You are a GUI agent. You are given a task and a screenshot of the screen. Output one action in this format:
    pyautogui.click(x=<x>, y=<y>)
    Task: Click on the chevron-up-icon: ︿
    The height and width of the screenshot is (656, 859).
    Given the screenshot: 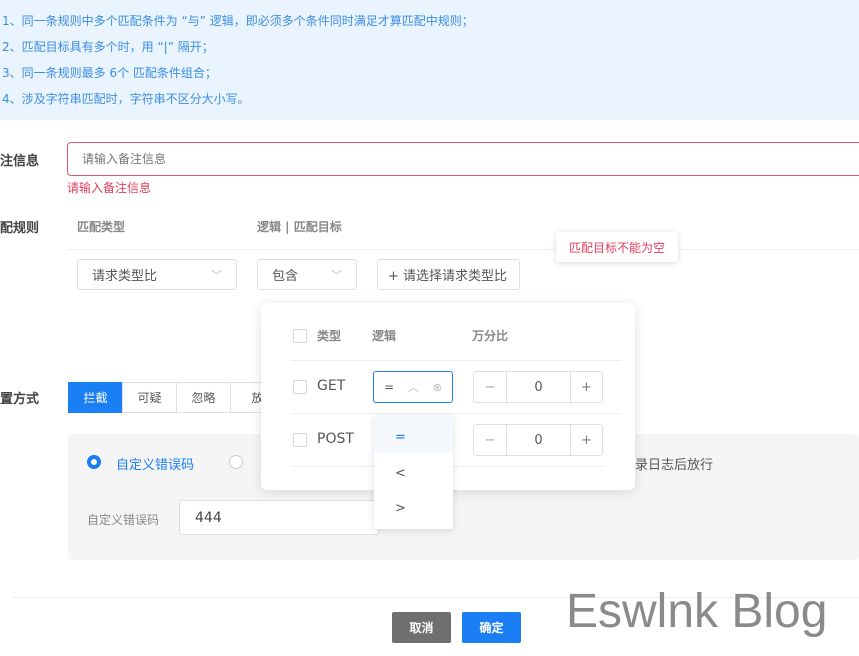 What is the action you would take?
    pyautogui.click(x=413, y=387)
    